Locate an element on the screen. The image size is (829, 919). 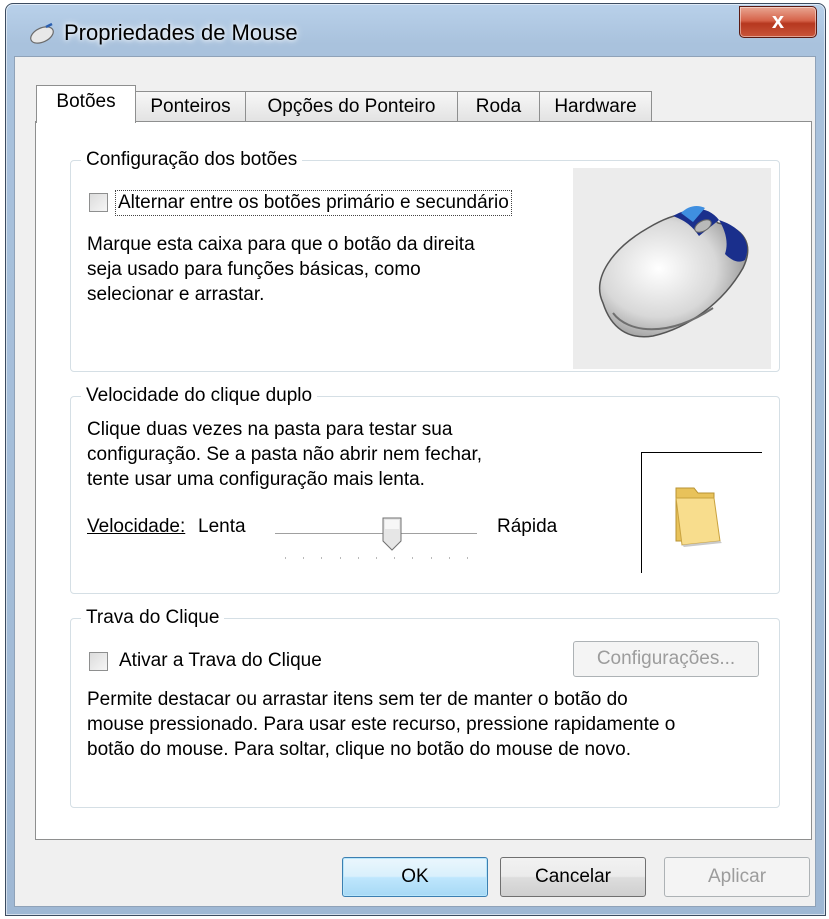
switch-buttons-checkbox is located at coordinates (98, 202).